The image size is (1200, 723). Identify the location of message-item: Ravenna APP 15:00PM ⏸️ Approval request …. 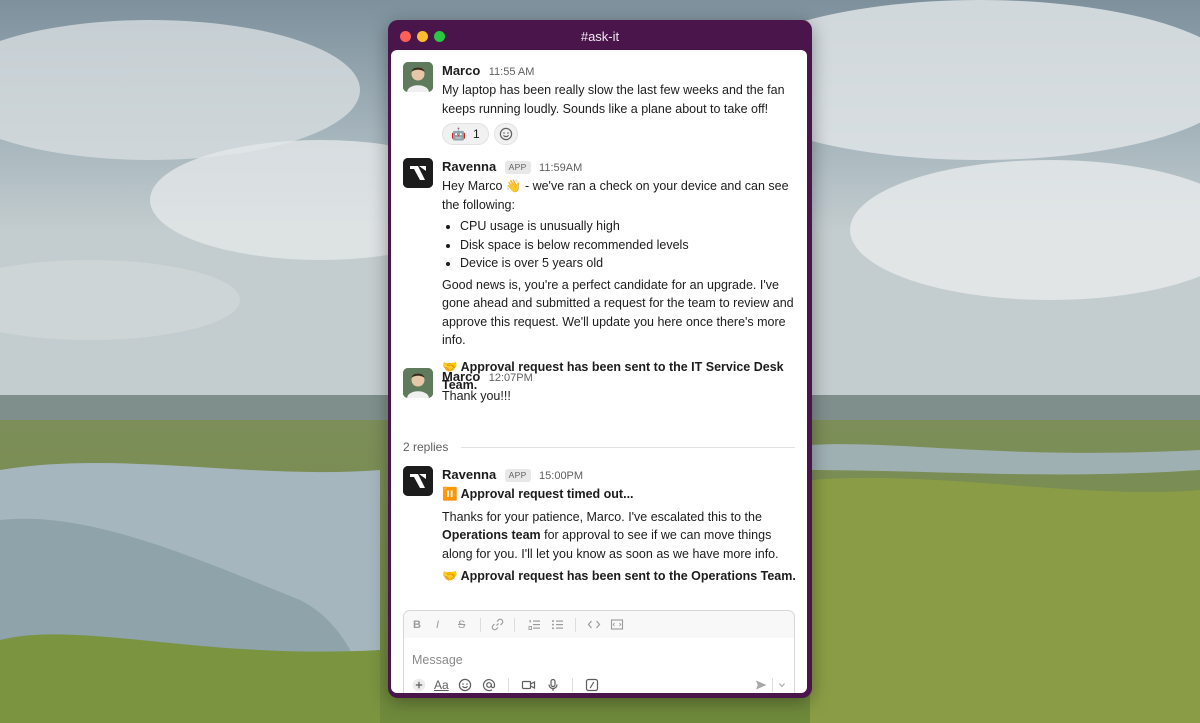
(600, 531).